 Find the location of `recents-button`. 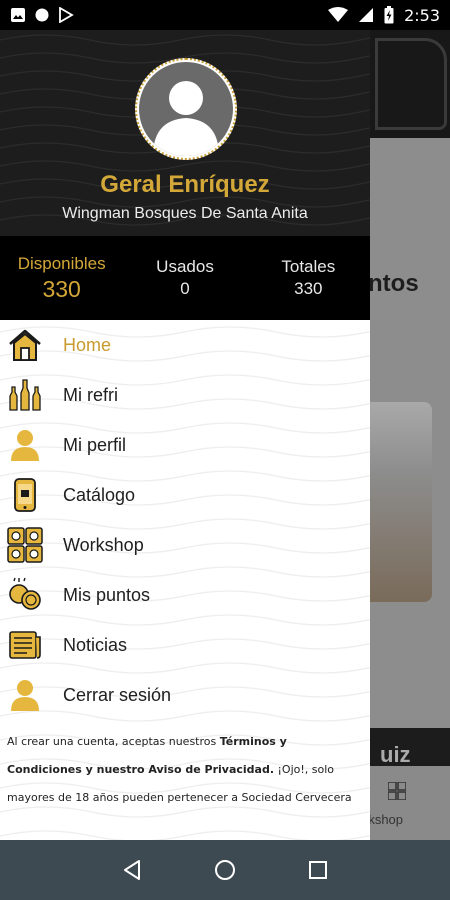

recents-button is located at coordinates (318, 870).